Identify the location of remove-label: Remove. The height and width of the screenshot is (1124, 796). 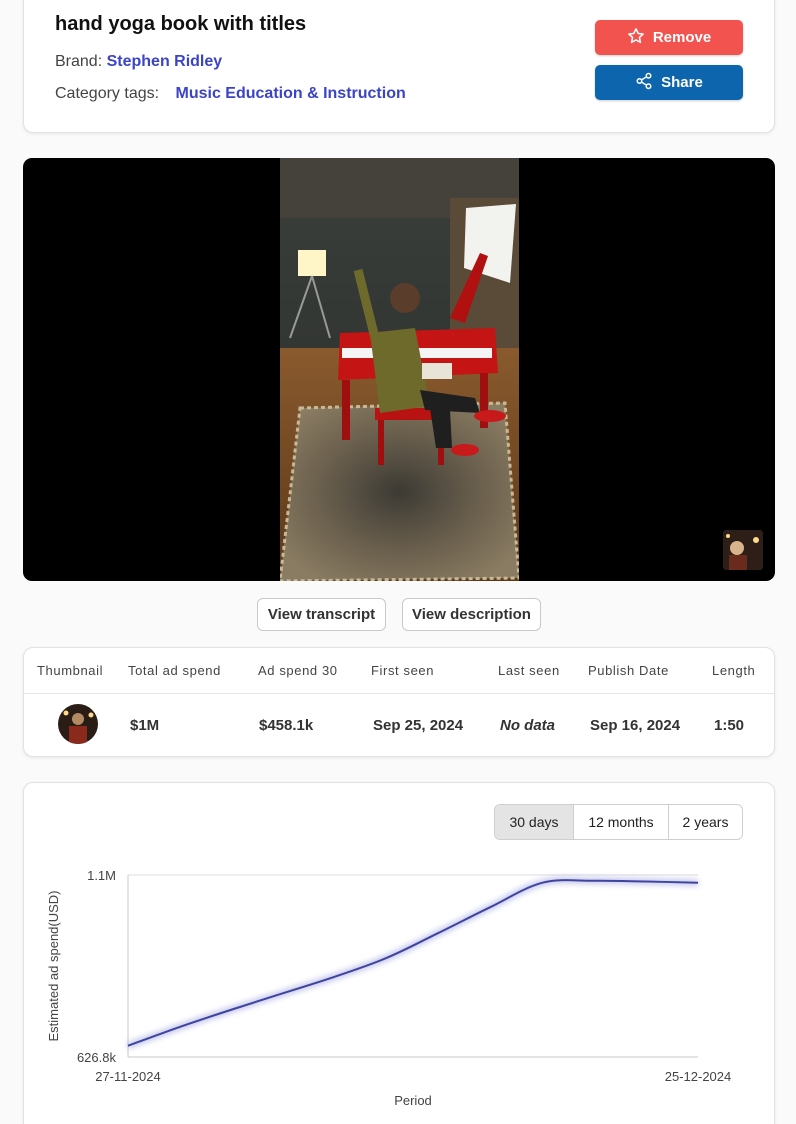
(682, 37).